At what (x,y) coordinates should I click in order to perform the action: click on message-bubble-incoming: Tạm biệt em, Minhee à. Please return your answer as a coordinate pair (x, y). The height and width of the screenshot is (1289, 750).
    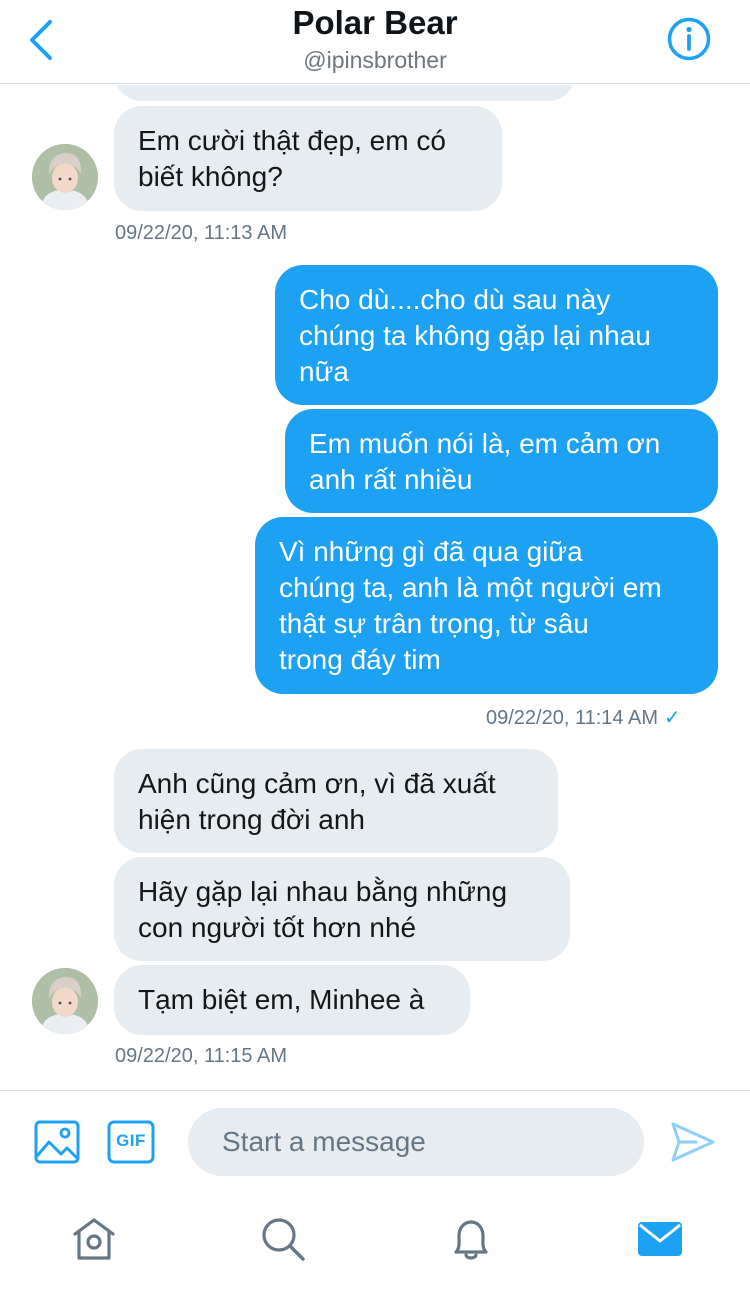
    Looking at the image, I should click on (292, 1000).